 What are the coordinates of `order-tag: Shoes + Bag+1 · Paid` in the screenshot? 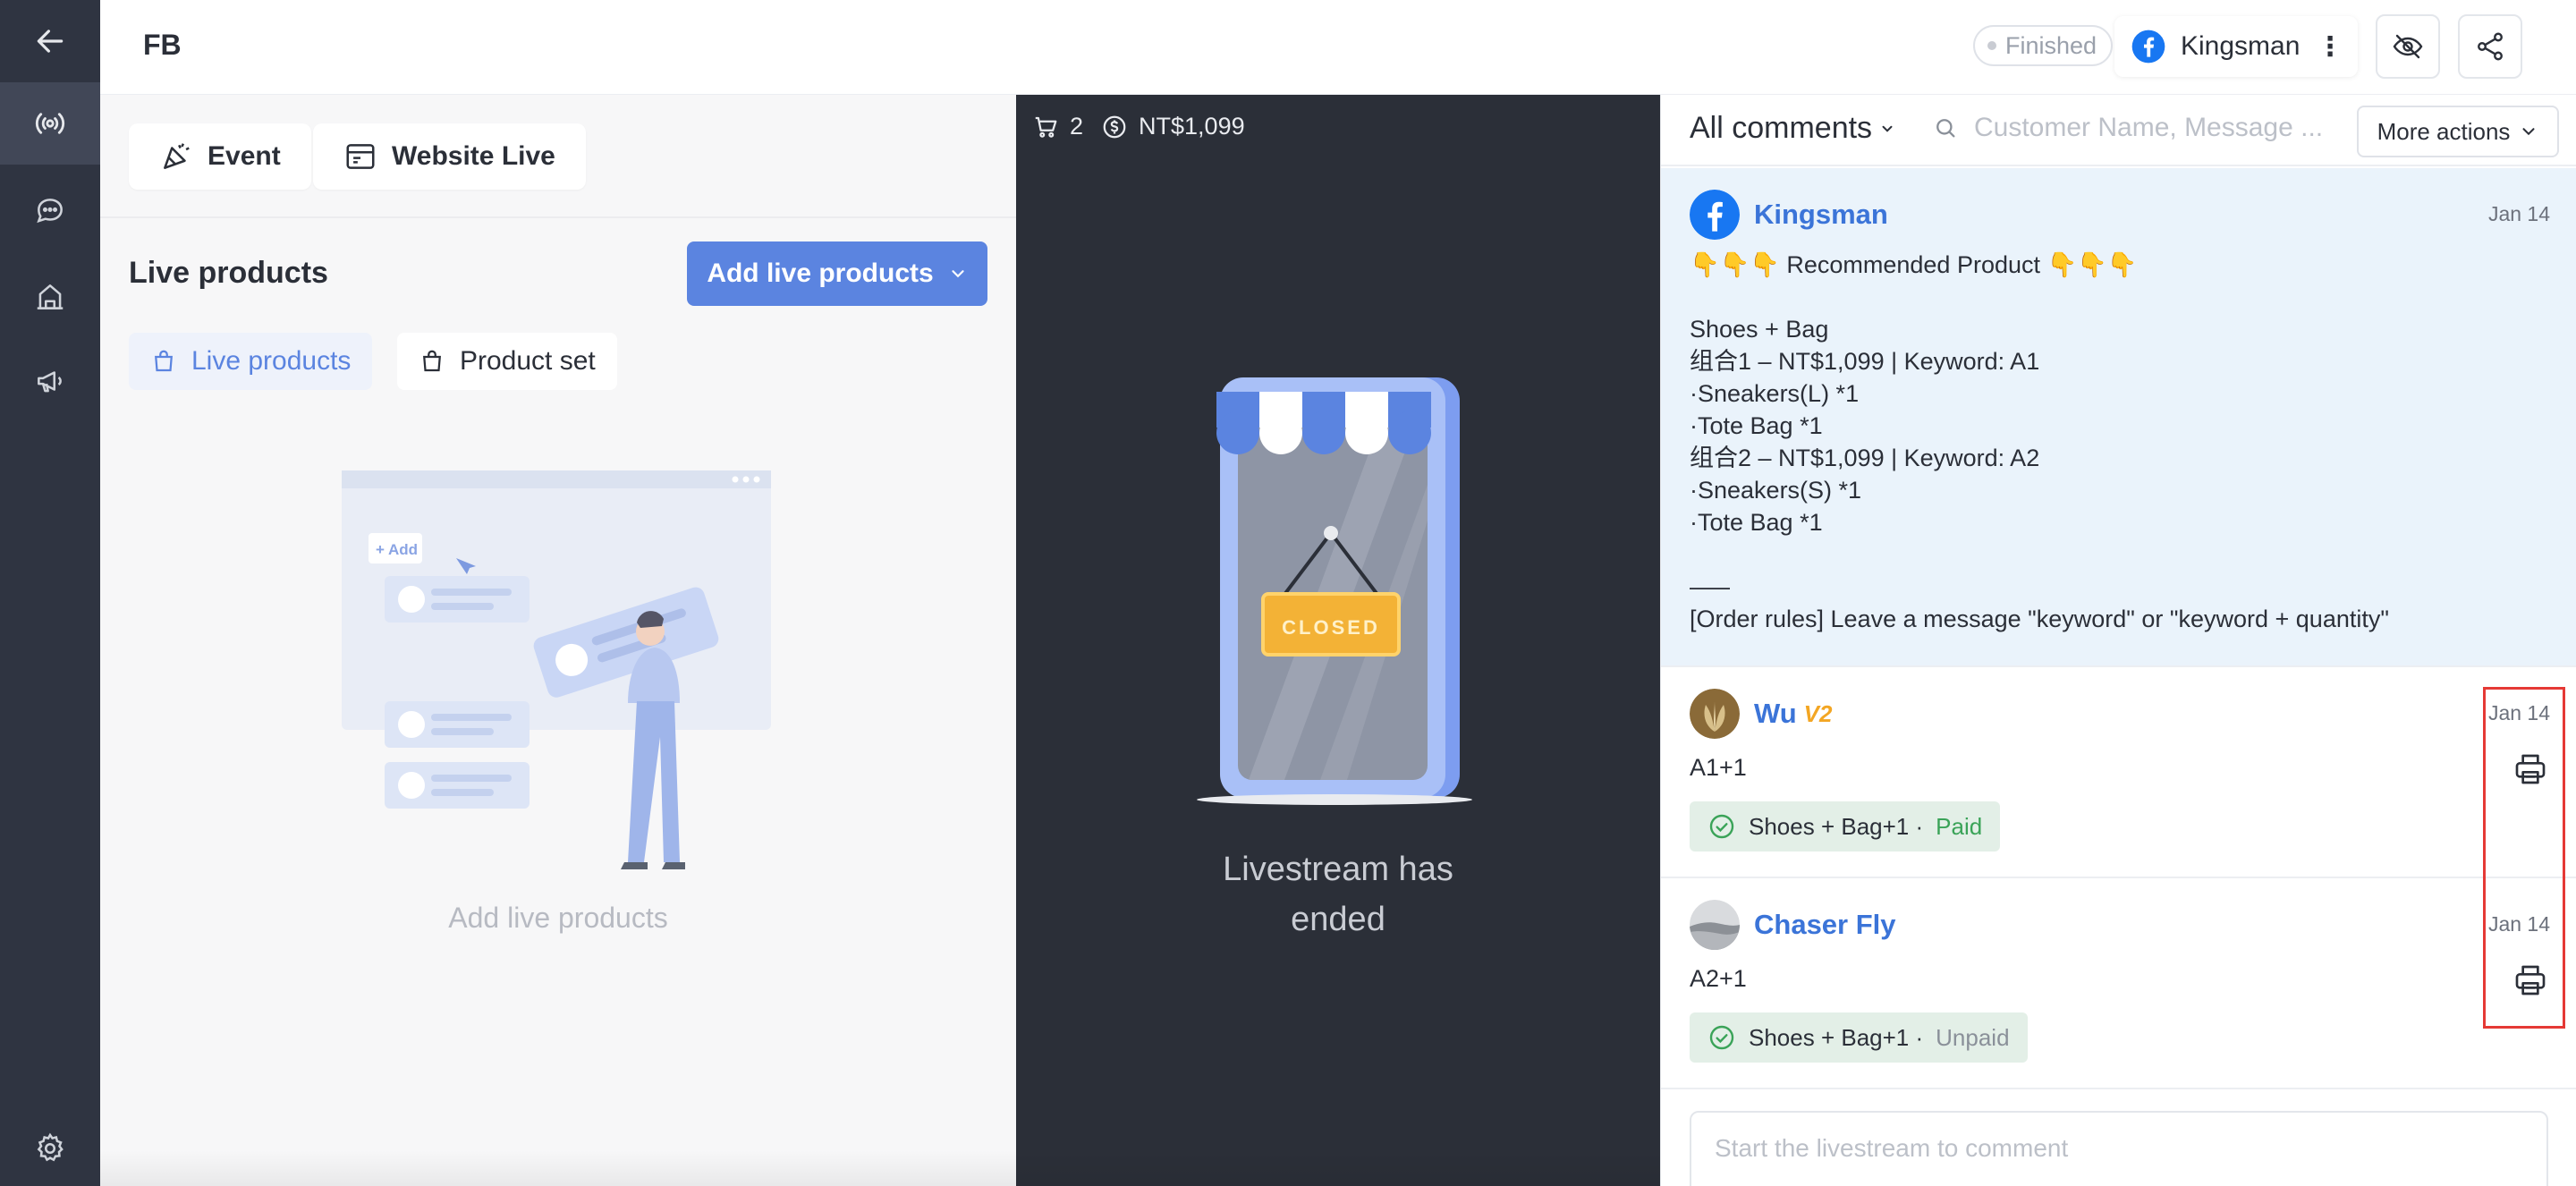 It's located at (1845, 826).